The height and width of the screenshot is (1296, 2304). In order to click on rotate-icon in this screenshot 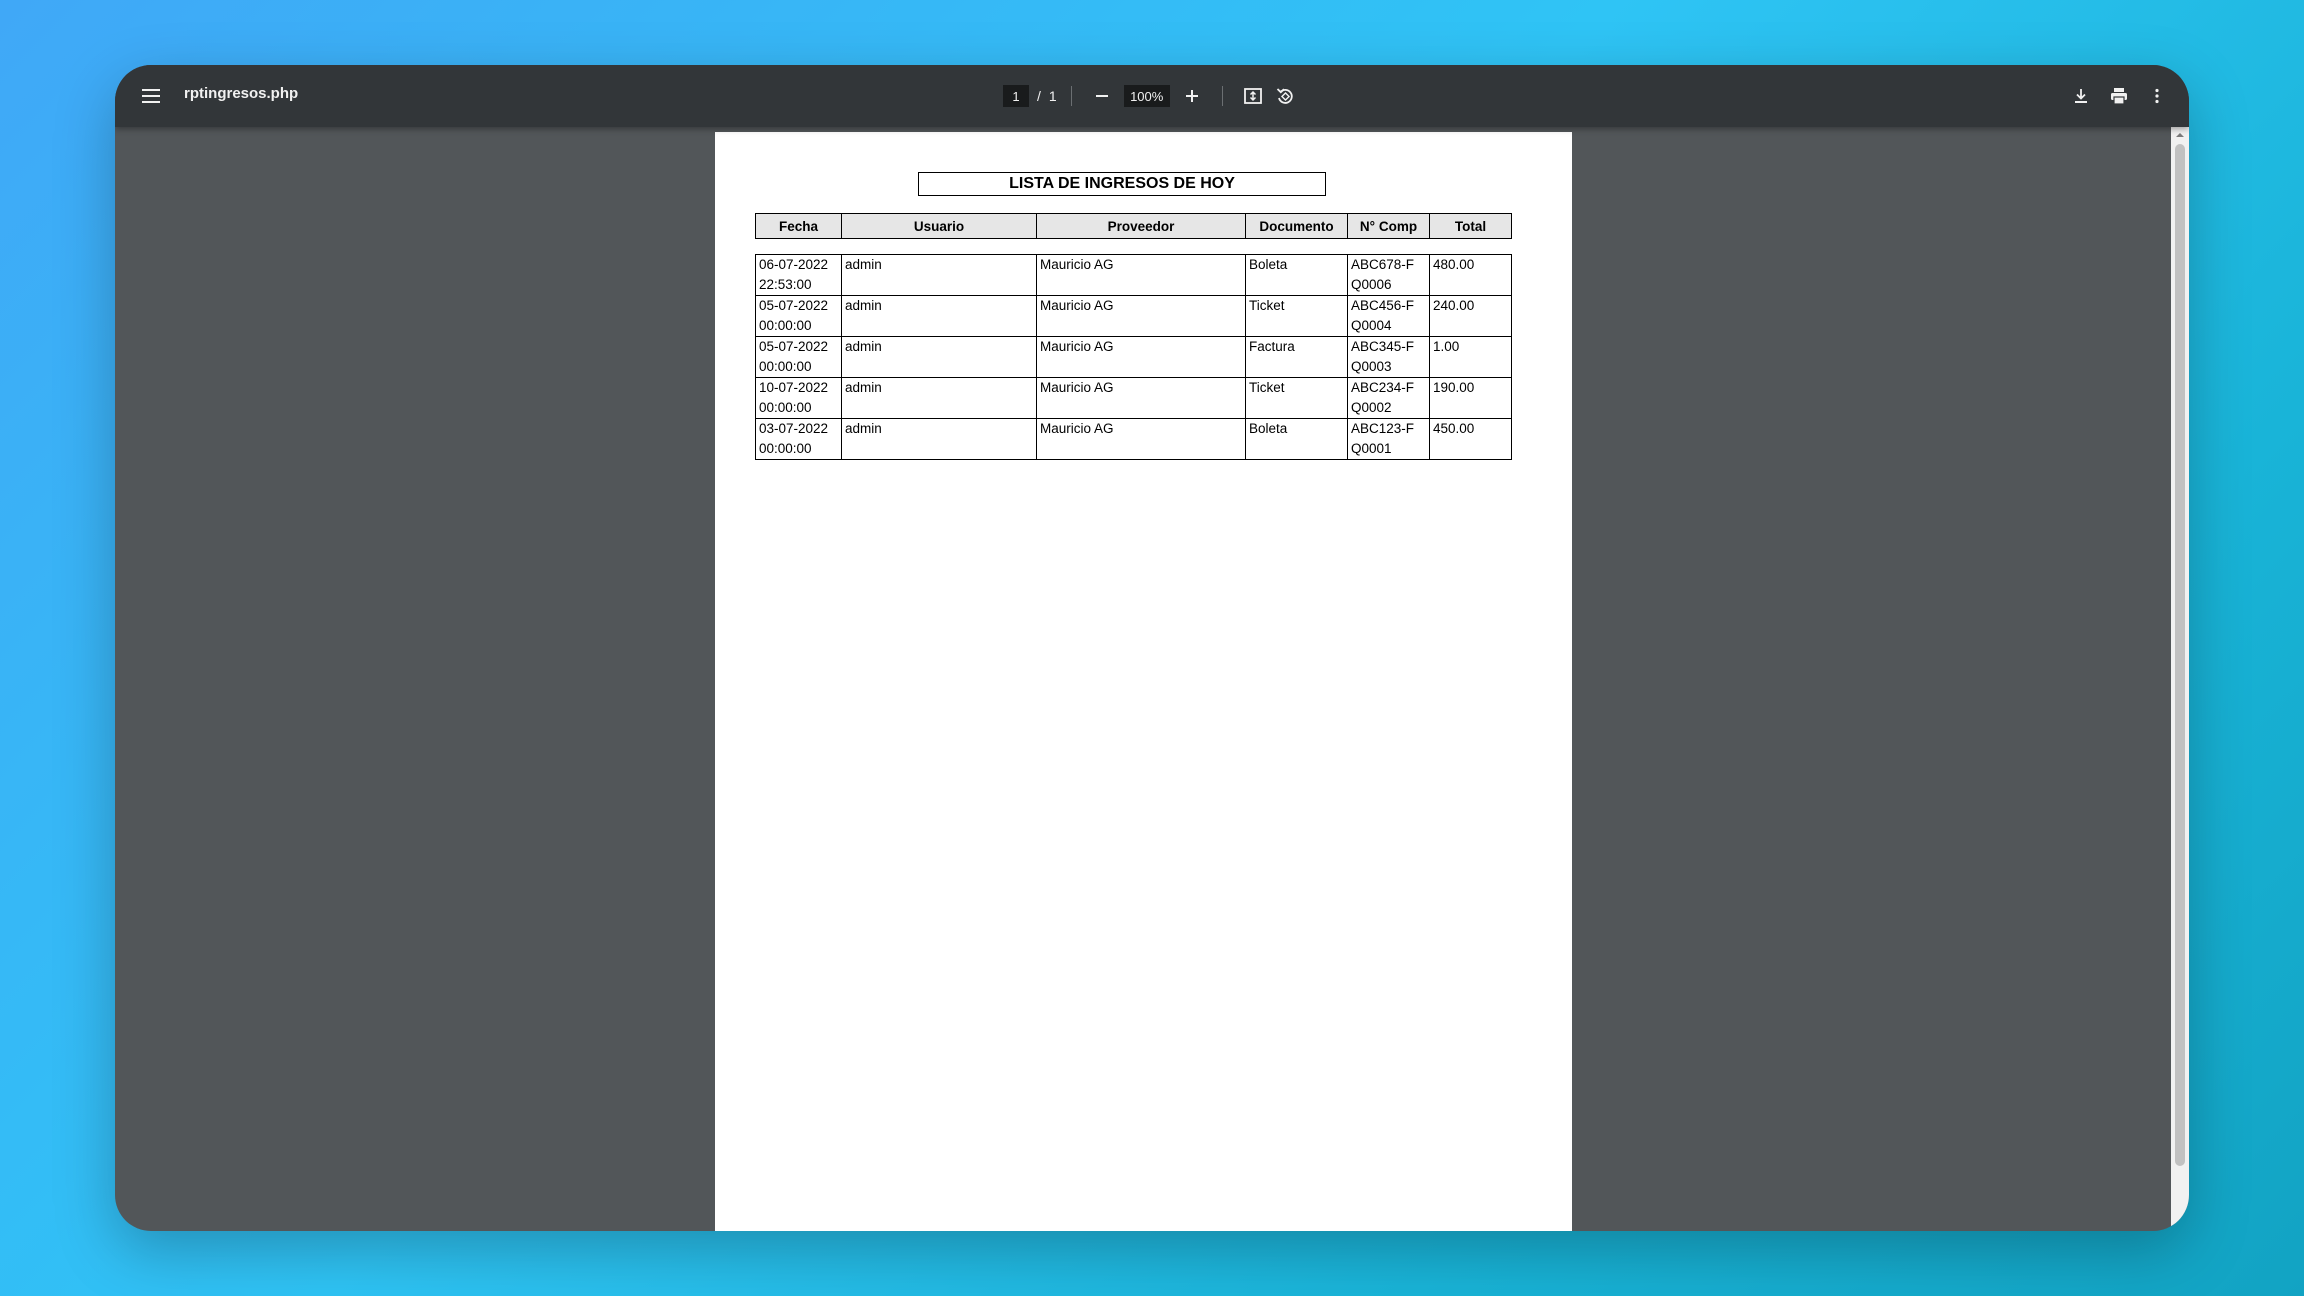, I will do `click(1285, 96)`.